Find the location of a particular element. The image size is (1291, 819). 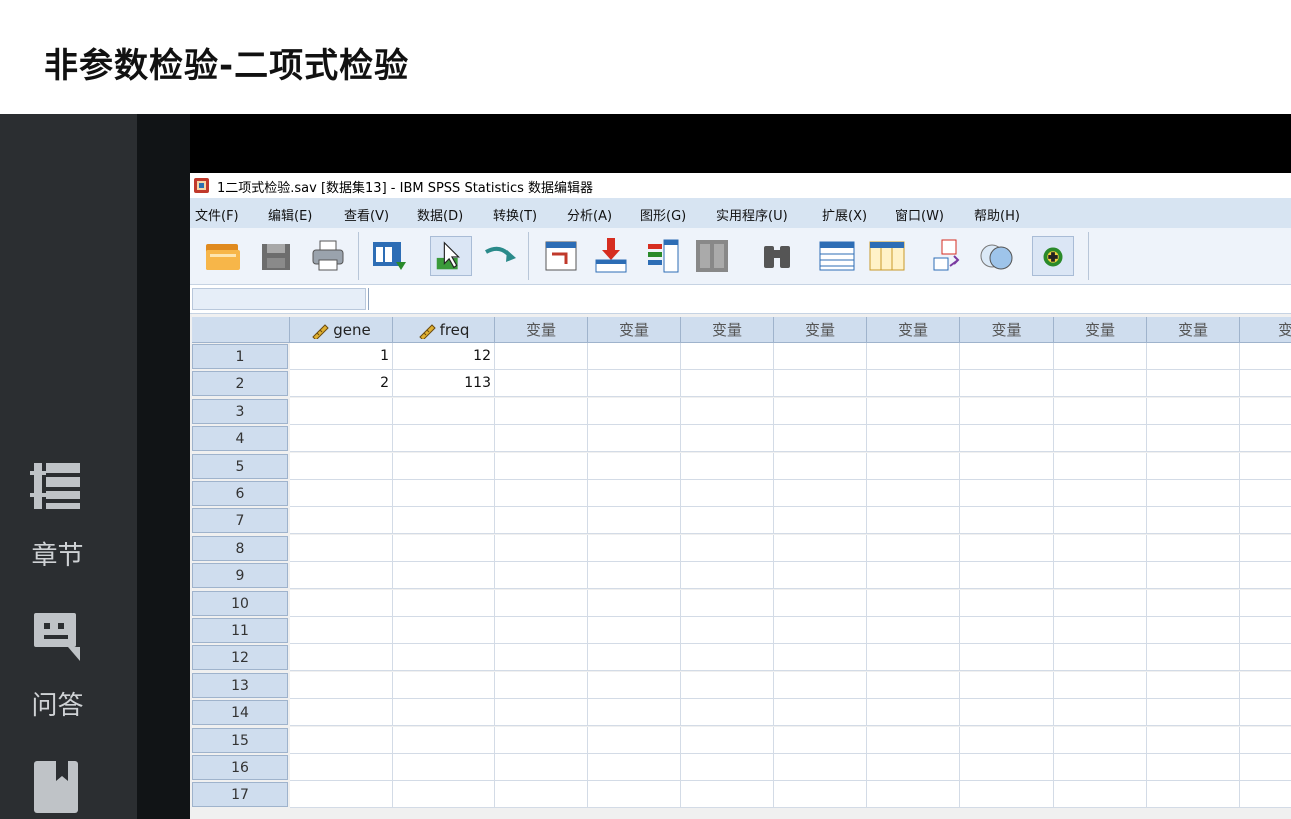

row-header: 14 is located at coordinates (240, 713).